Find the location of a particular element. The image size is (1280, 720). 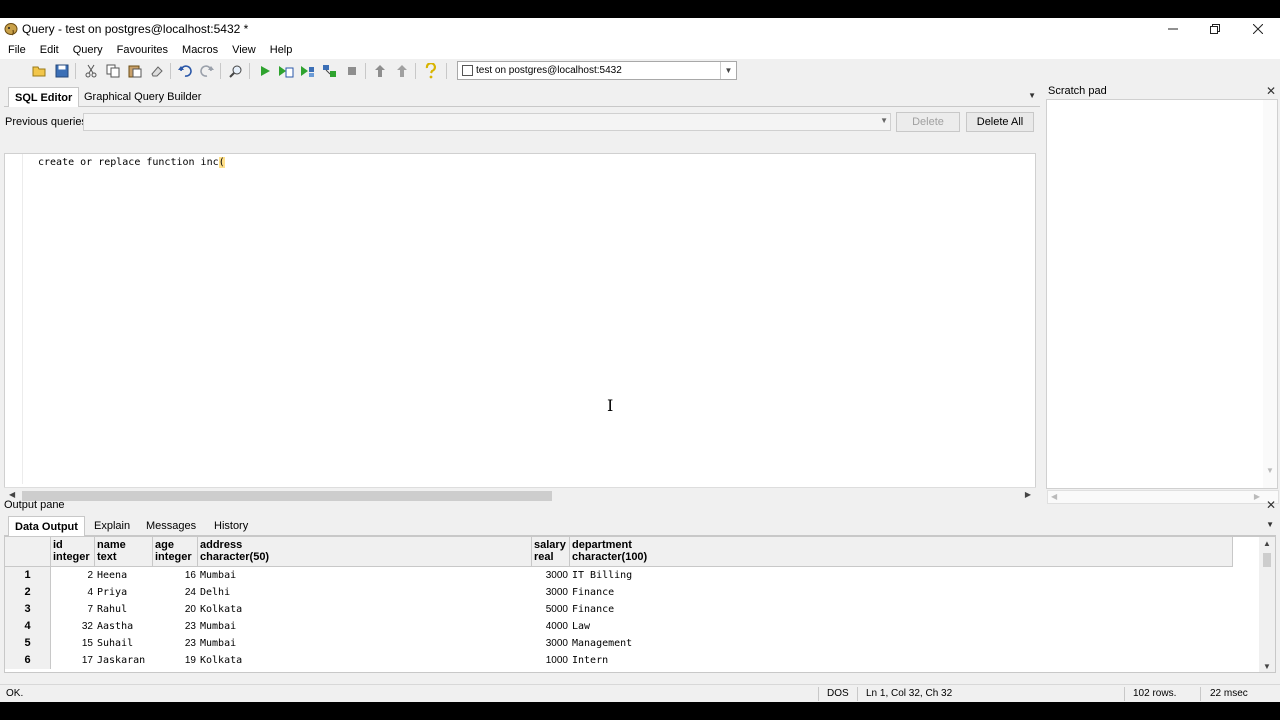

column-header-salary: salary real is located at coordinates (551, 552).